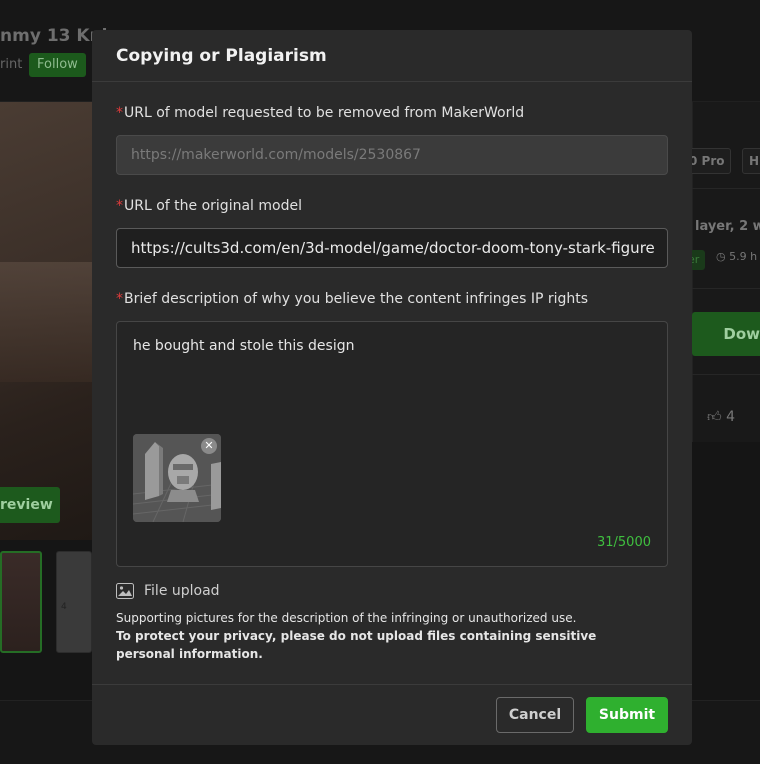 The image size is (760, 764). I want to click on thumbnail-number: 4, so click(64, 607).